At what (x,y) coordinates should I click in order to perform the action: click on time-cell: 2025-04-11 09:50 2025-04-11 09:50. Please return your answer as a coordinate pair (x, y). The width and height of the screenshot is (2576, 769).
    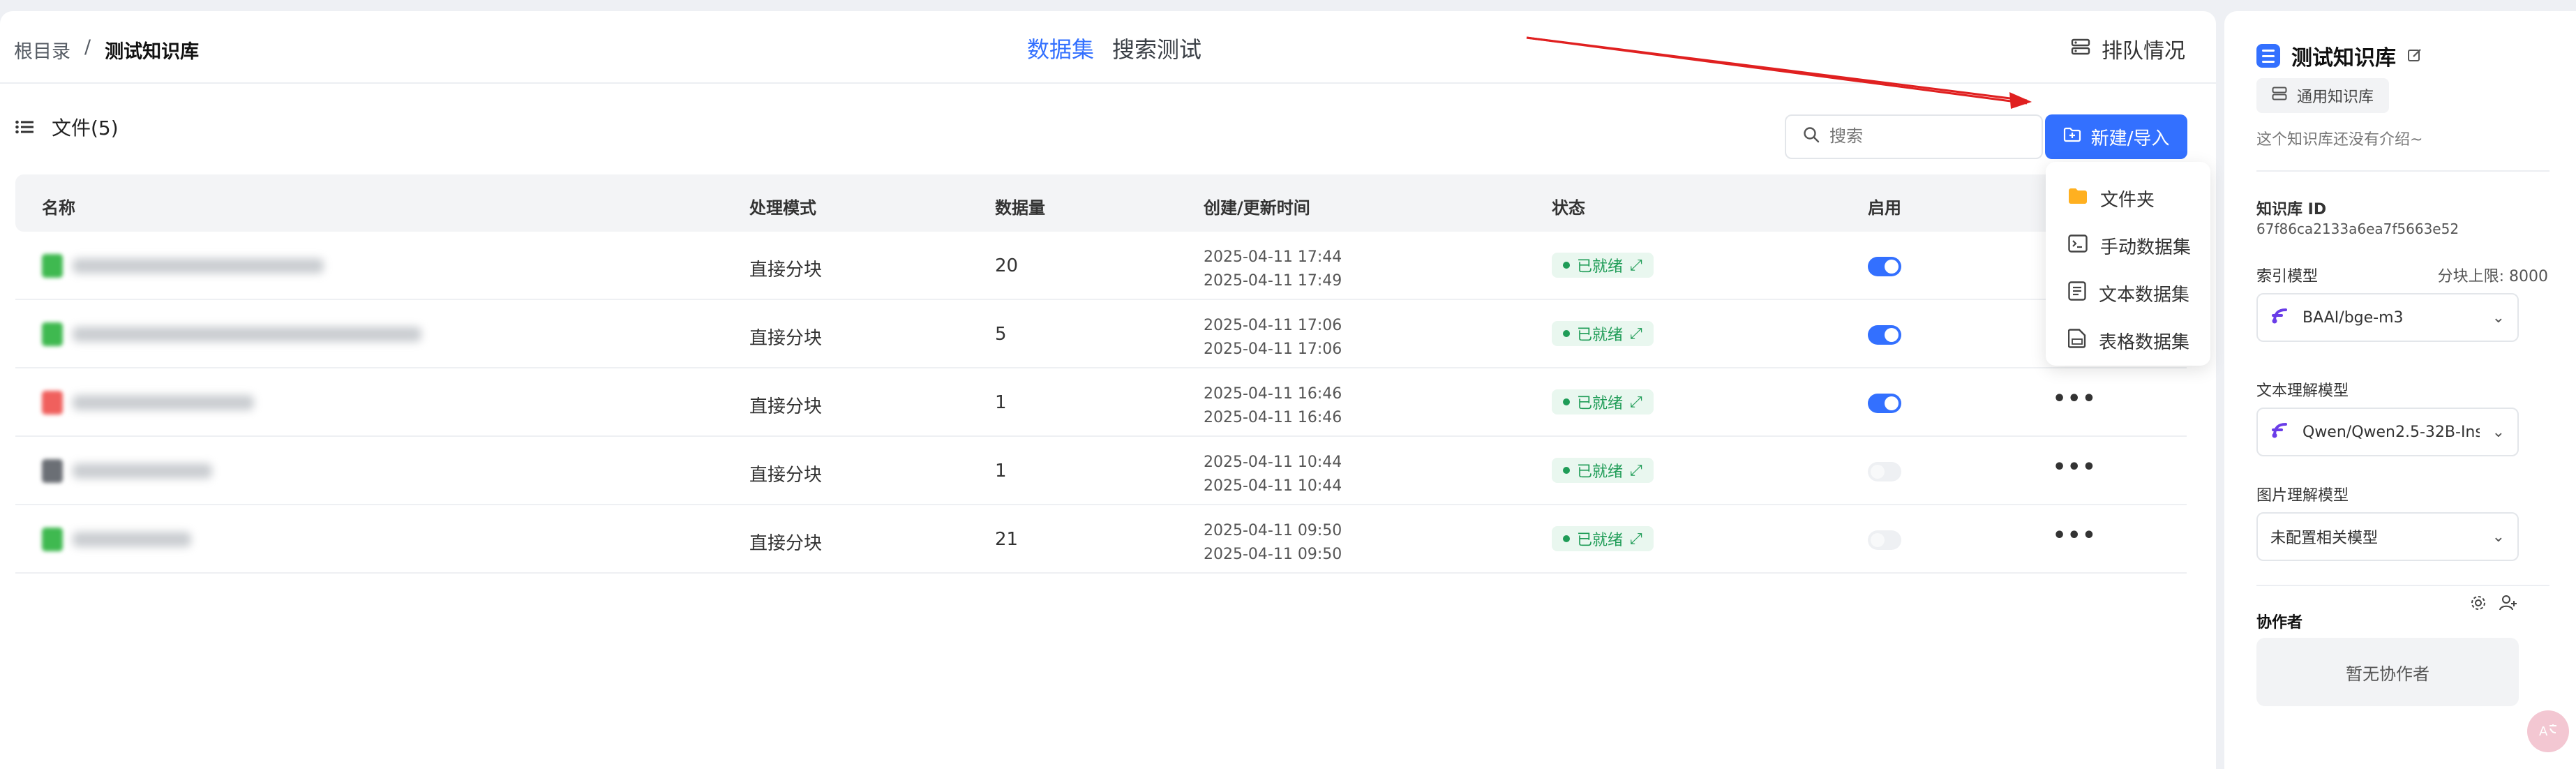
    Looking at the image, I should click on (1273, 543).